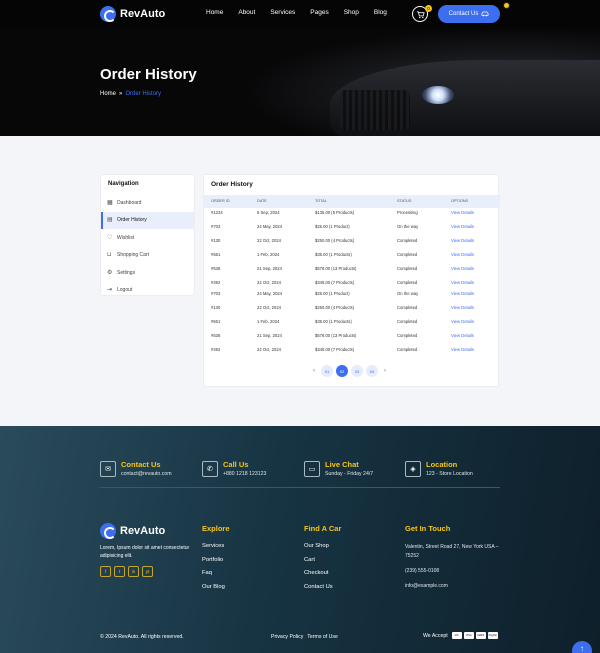 The image size is (600, 653). What do you see at coordinates (456, 635) in the screenshot?
I see `mastercard-icon: MC` at bounding box center [456, 635].